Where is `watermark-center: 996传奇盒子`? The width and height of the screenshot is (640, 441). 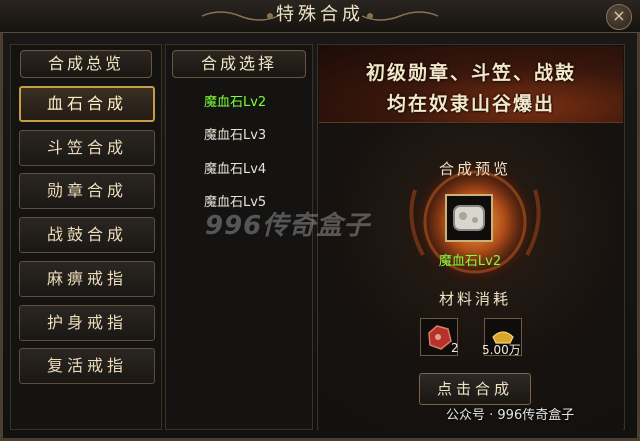 watermark-center: 996传奇盒子 is located at coordinates (288, 226).